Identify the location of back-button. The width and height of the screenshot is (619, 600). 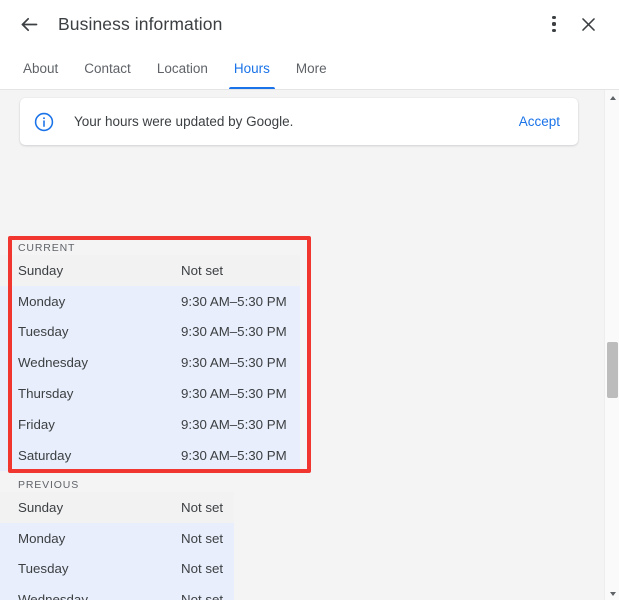
(29, 24).